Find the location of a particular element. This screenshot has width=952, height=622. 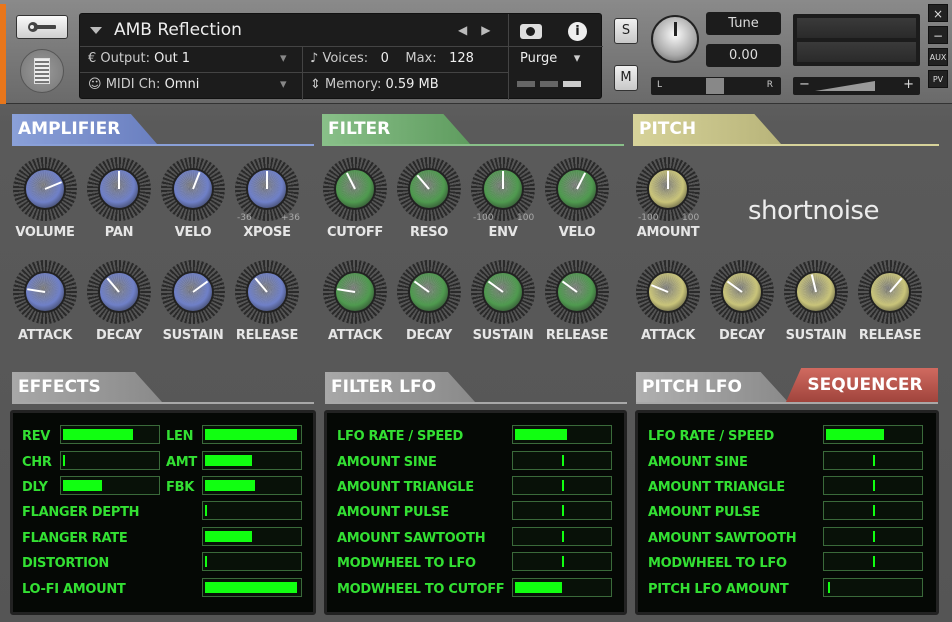

amp-volume-knob is located at coordinates (45, 189).